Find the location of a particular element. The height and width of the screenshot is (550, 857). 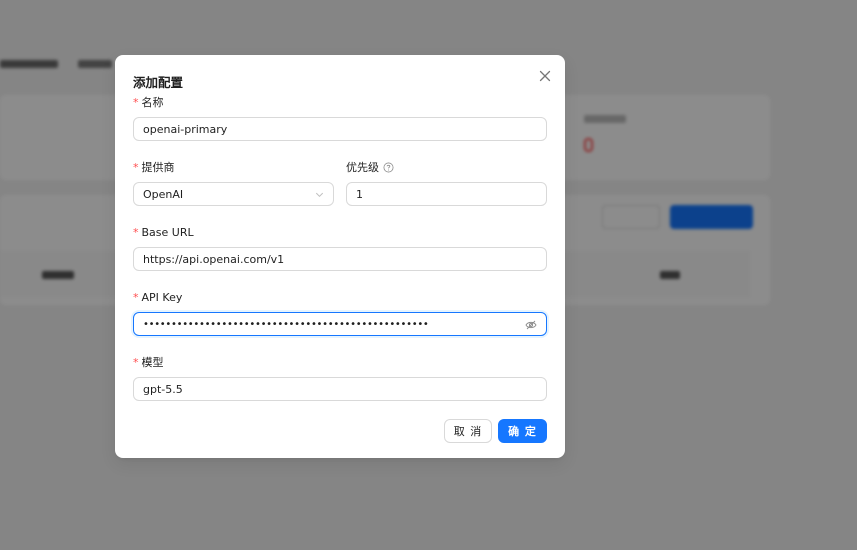

api-key-label: * API Key is located at coordinates (157, 297).